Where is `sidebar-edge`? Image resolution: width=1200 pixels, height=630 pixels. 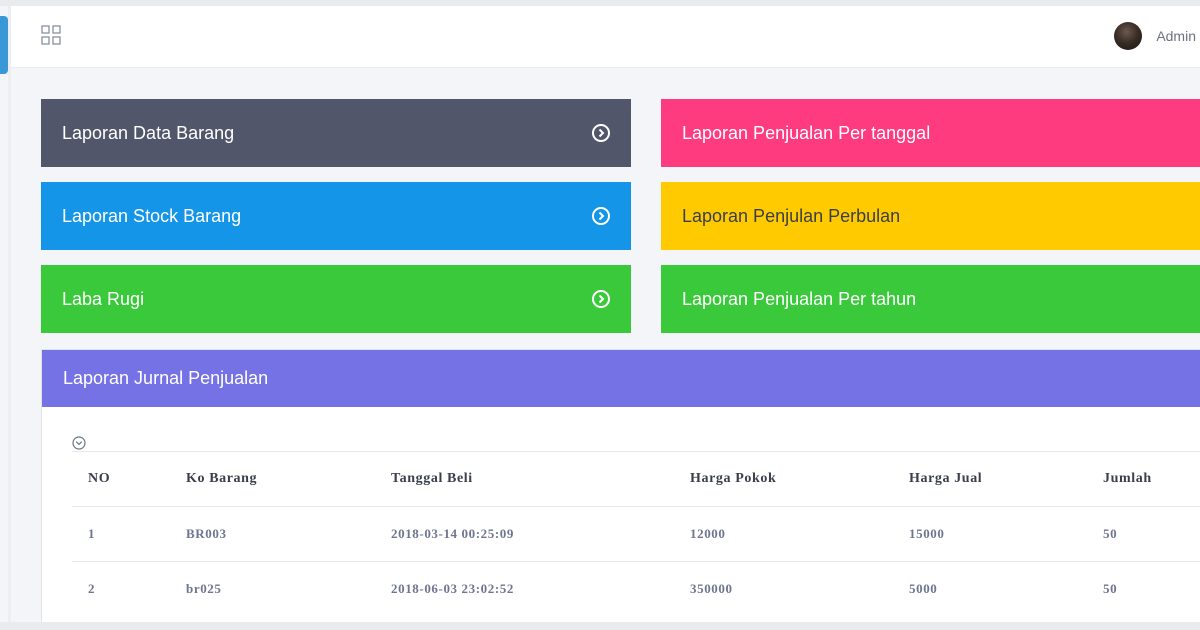
sidebar-edge is located at coordinates (9, 314).